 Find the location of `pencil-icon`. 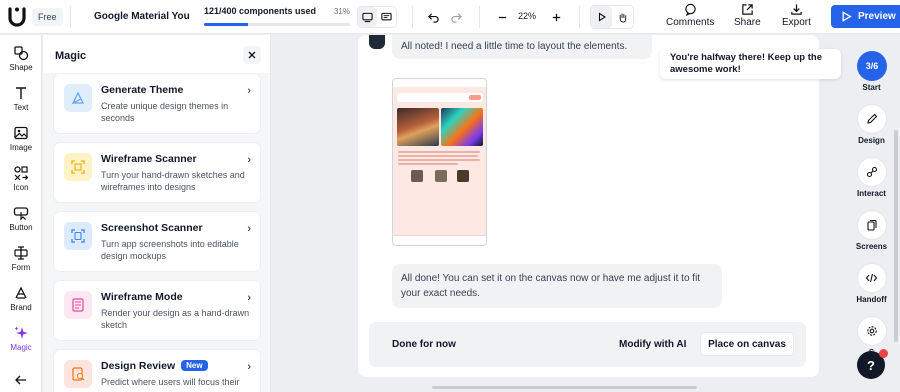

pencil-icon is located at coordinates (871, 119).